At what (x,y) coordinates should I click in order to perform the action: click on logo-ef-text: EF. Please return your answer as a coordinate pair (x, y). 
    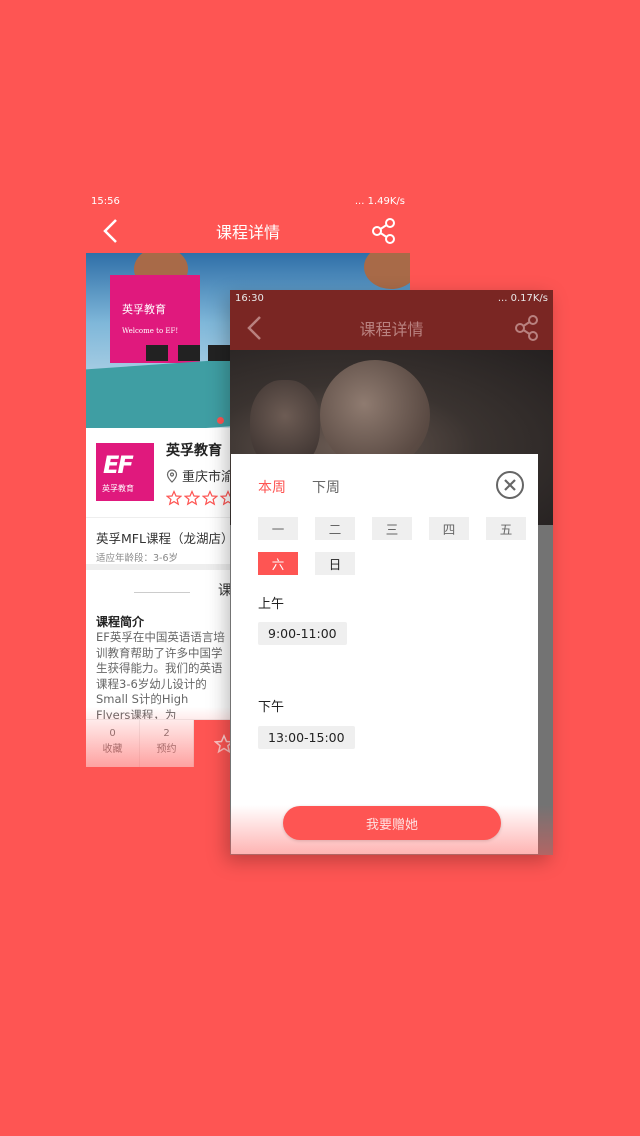
    Looking at the image, I should click on (118, 465).